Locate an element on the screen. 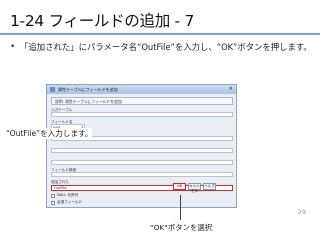 The image size is (320, 240). allow-null-checkbox: NULL を許可 is located at coordinates (142, 195).